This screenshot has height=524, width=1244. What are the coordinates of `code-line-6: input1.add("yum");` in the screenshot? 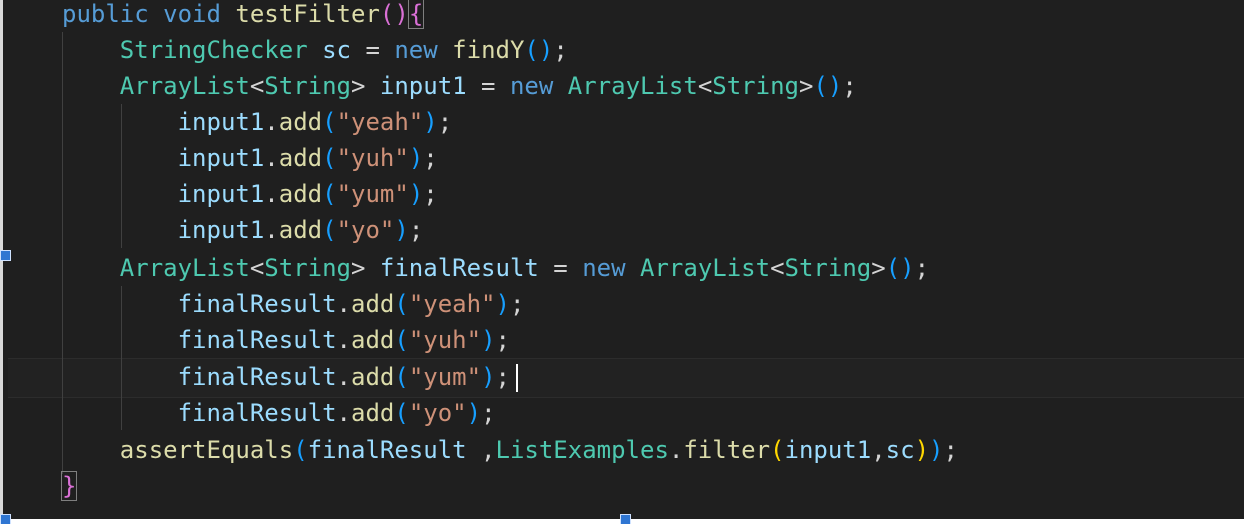 It's located at (250, 194).